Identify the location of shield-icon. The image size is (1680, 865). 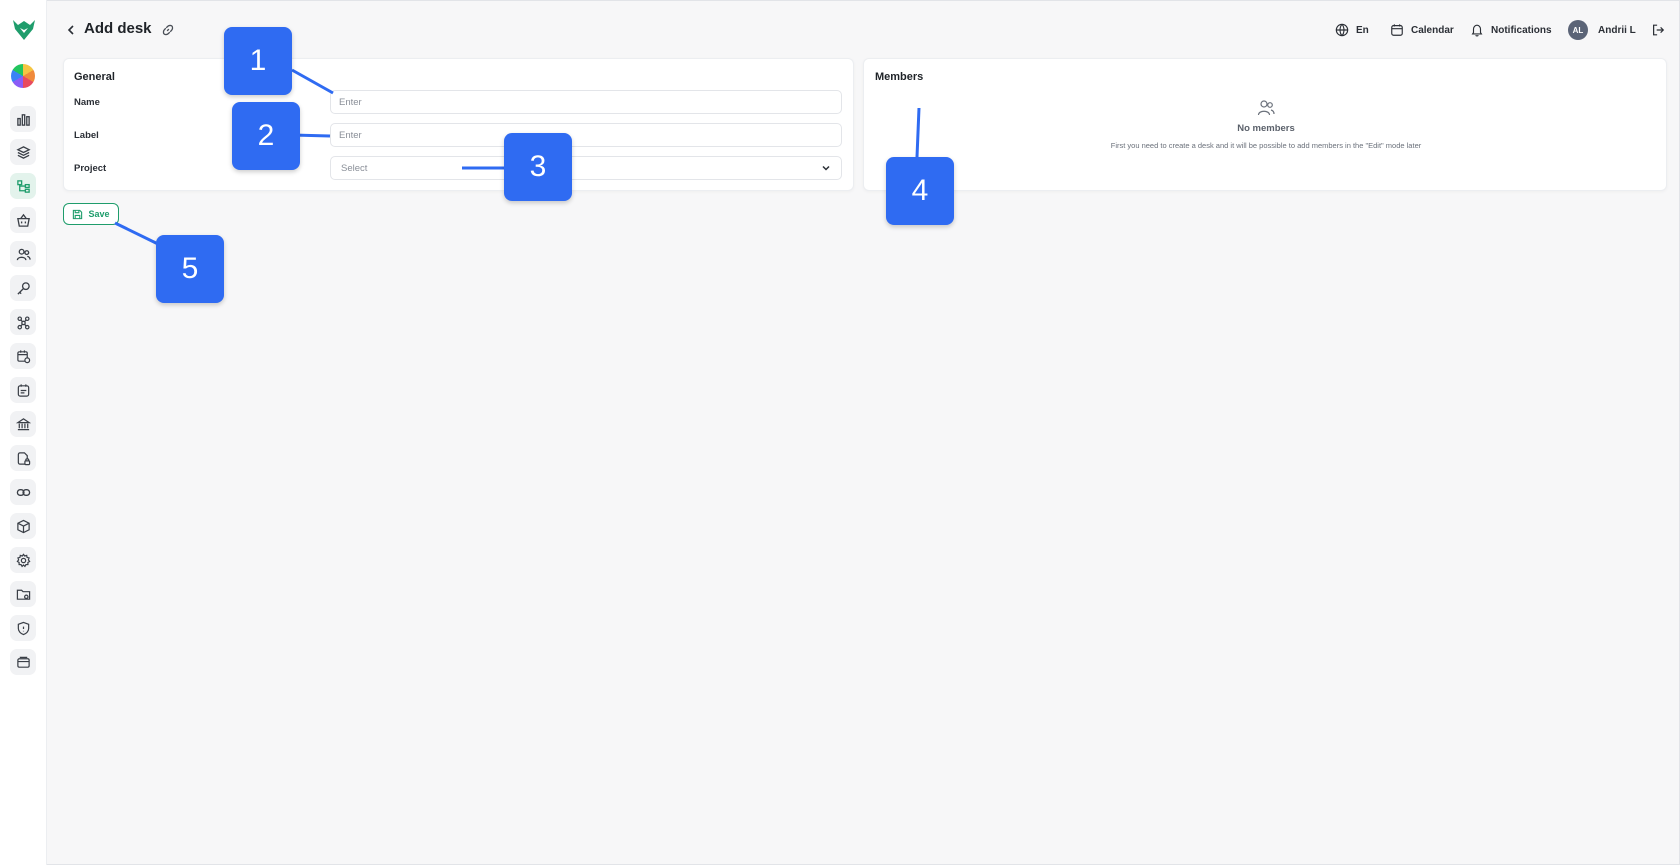
(23, 628).